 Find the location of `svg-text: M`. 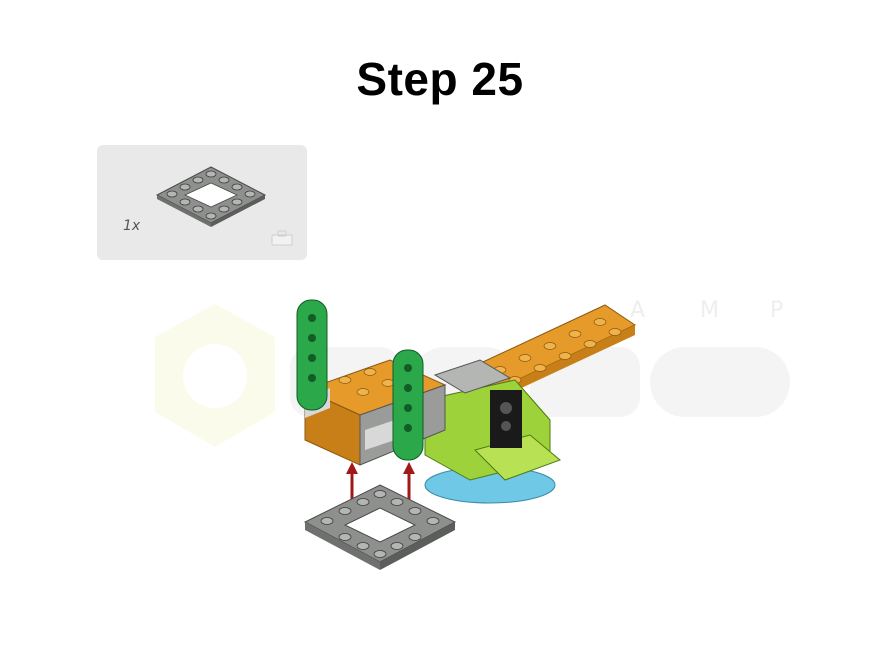

svg-text: M is located at coordinates (709, 310).